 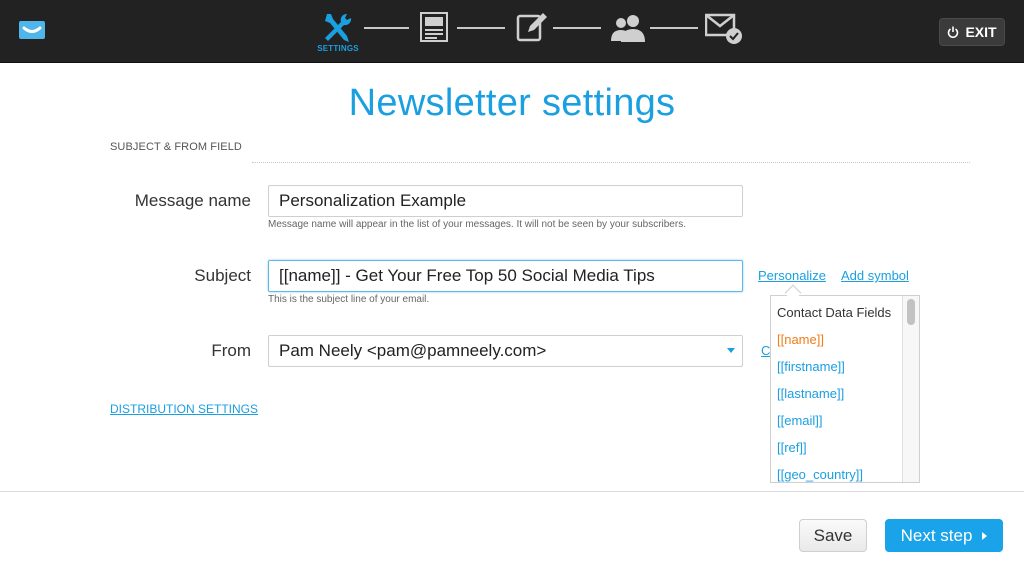 I want to click on dropdown-item-geo-country: [[geo_country]], so click(x=820, y=474).